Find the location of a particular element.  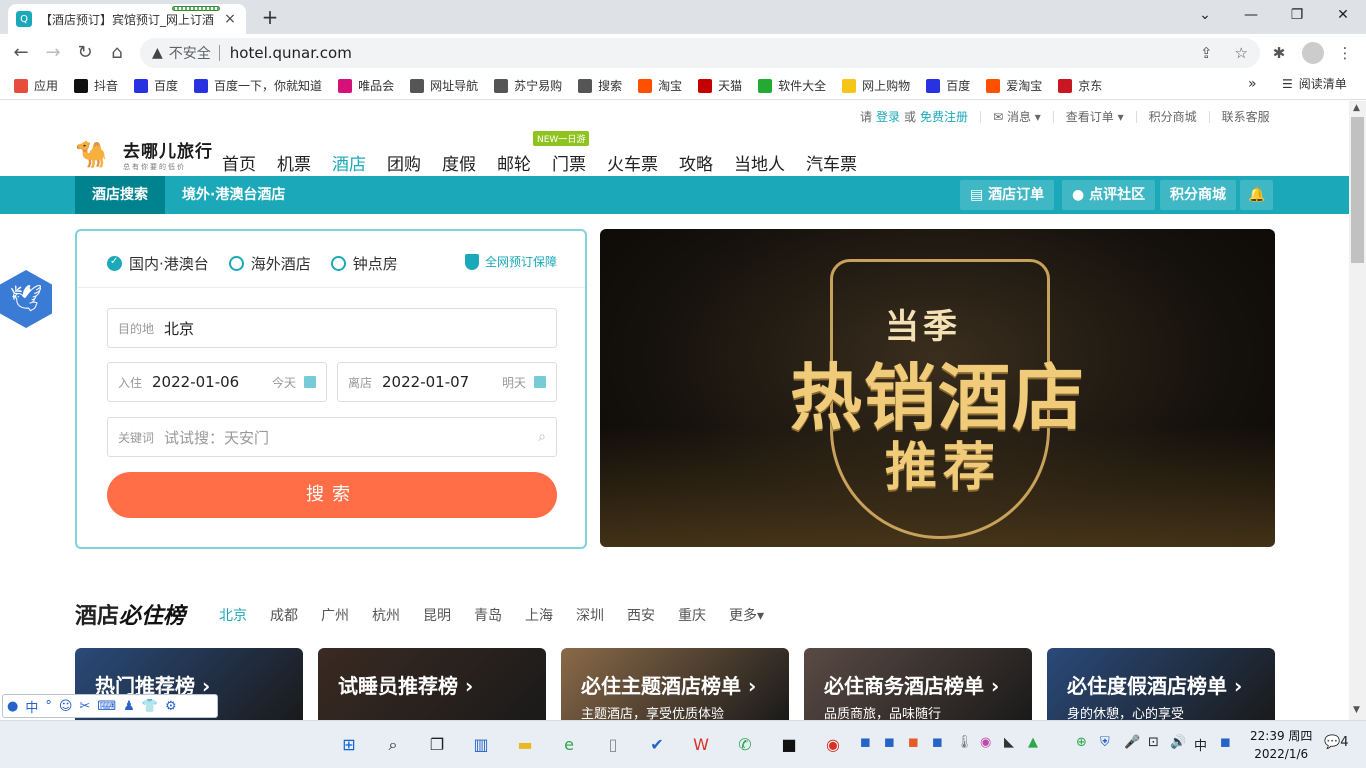

nav-item: 团购 is located at coordinates (404, 162).